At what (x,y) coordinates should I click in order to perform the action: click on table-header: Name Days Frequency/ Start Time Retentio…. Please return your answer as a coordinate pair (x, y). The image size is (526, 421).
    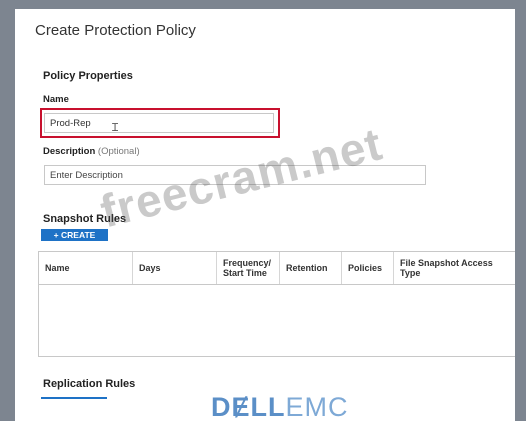
    Looking at the image, I should click on (277, 268).